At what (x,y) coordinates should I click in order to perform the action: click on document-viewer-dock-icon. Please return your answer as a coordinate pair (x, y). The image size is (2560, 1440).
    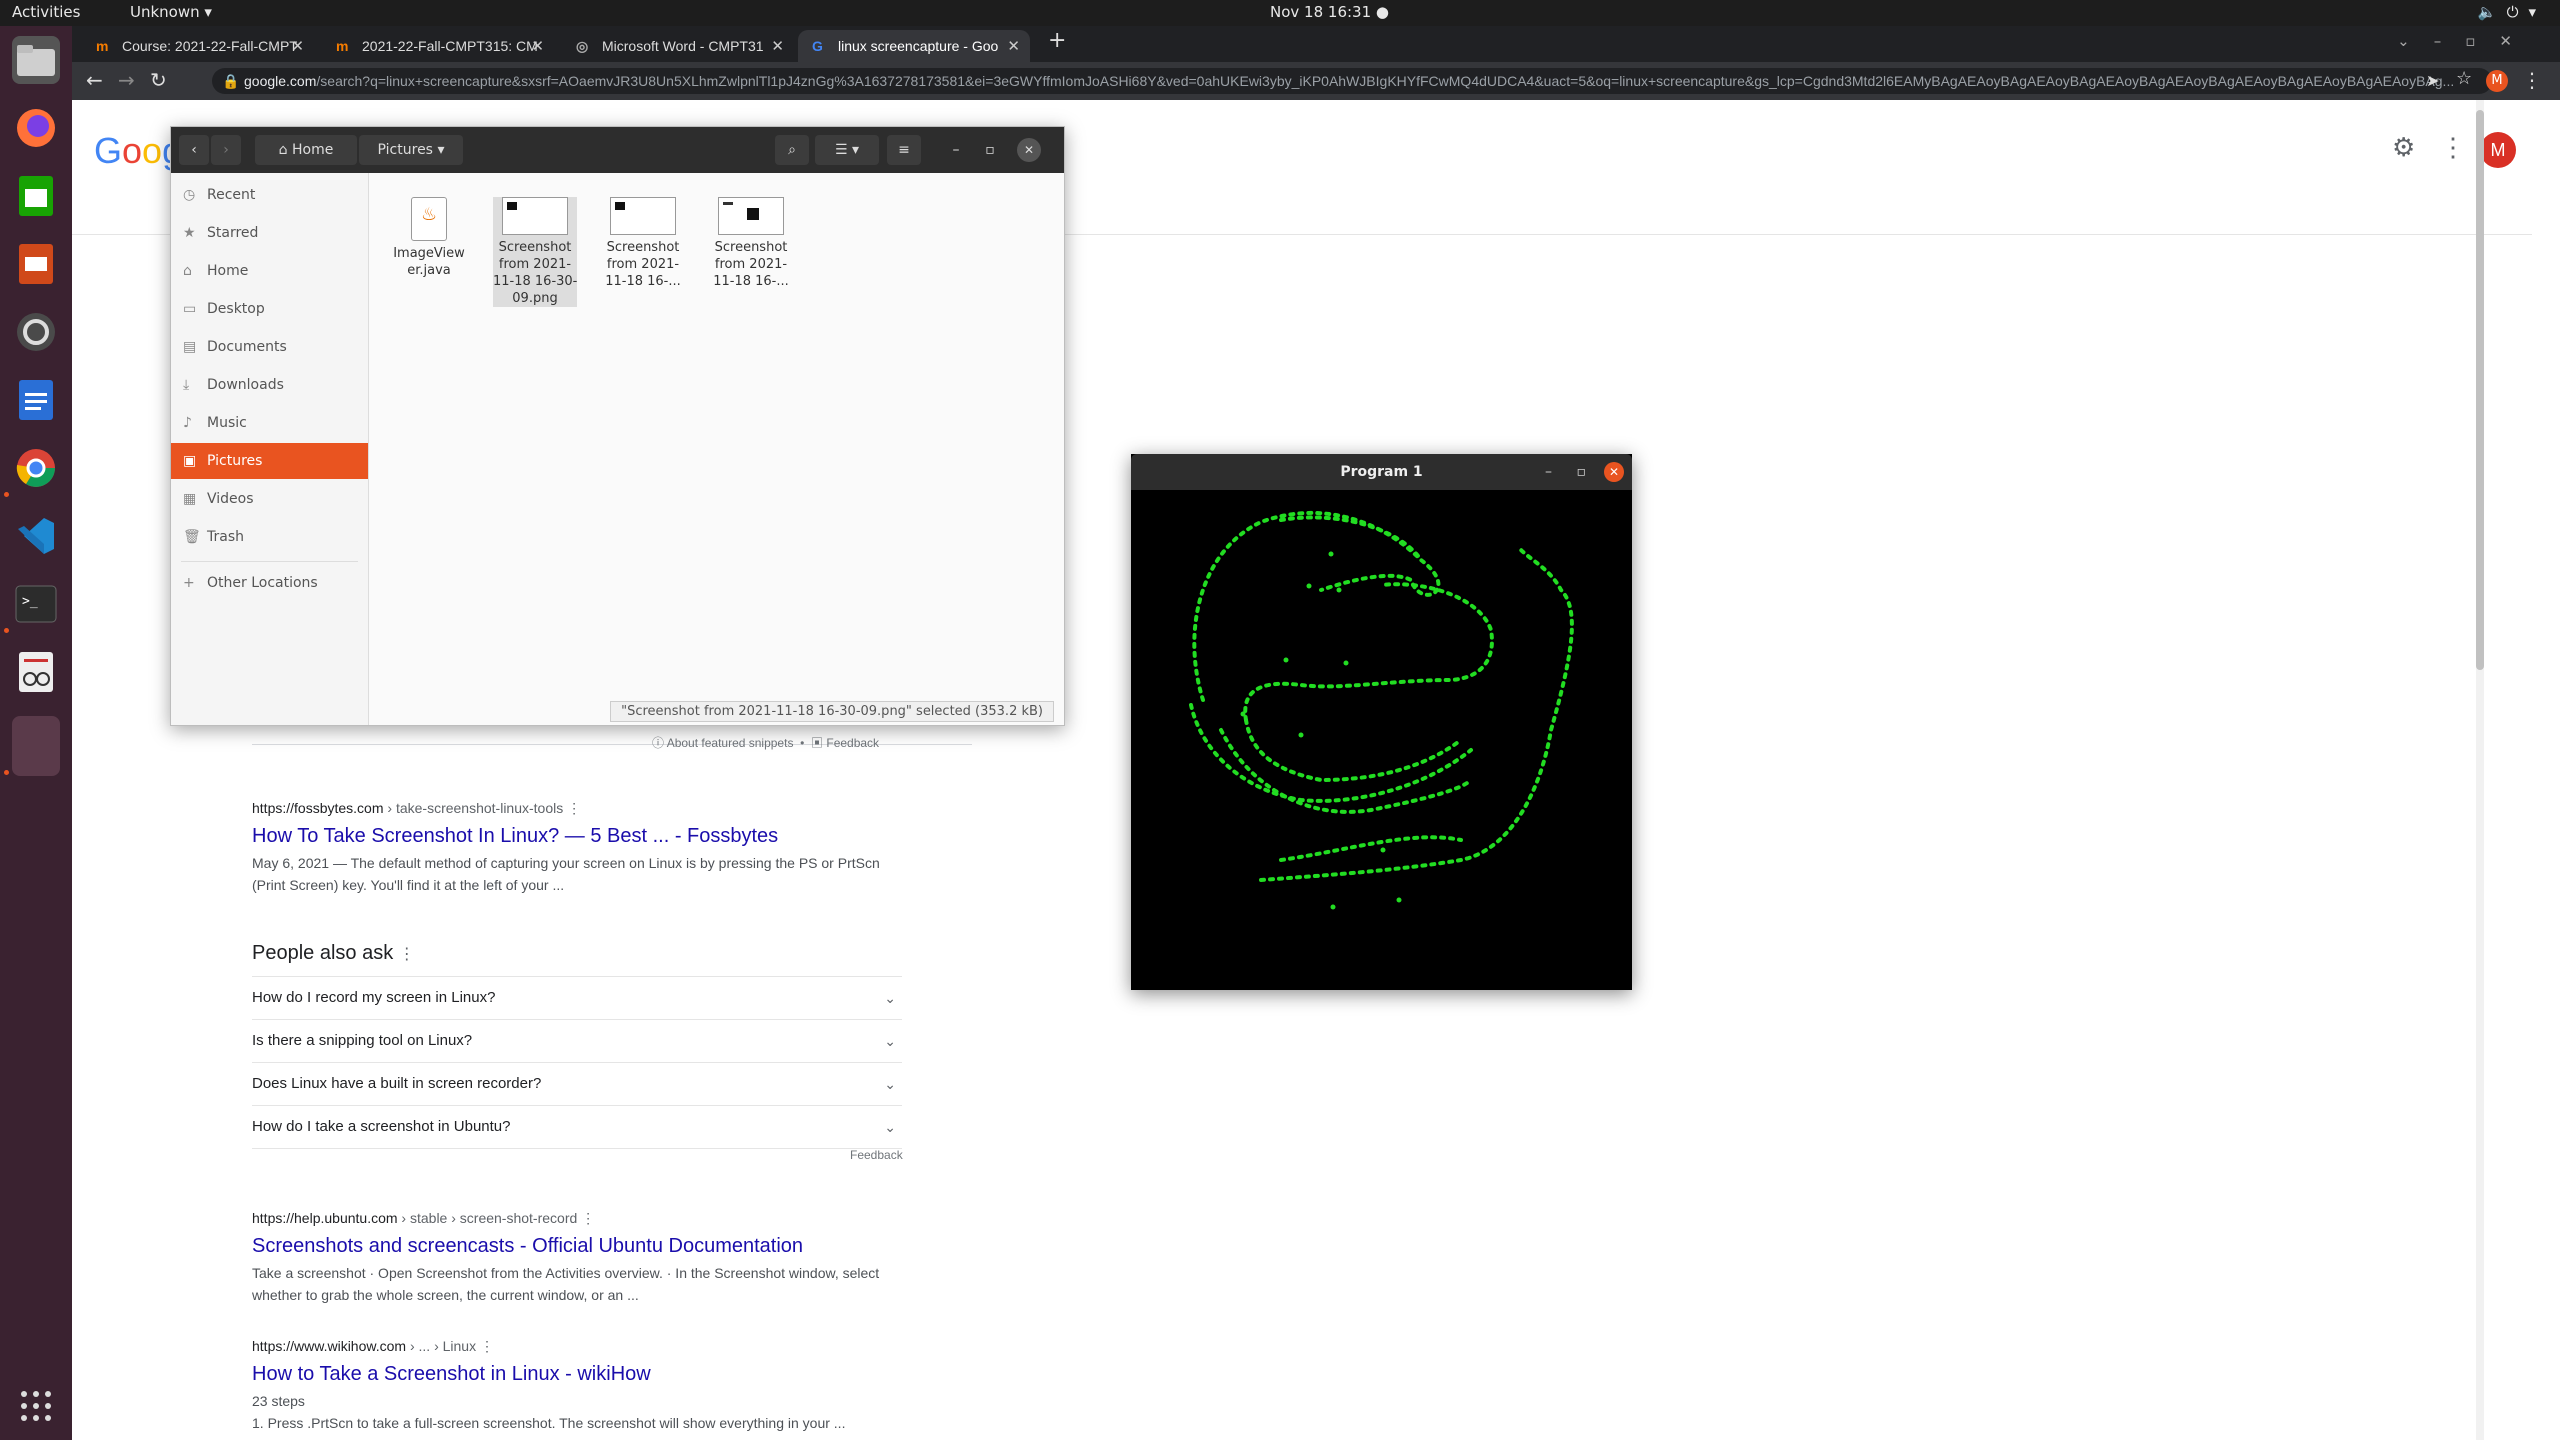
    Looking at the image, I should click on (36, 672).